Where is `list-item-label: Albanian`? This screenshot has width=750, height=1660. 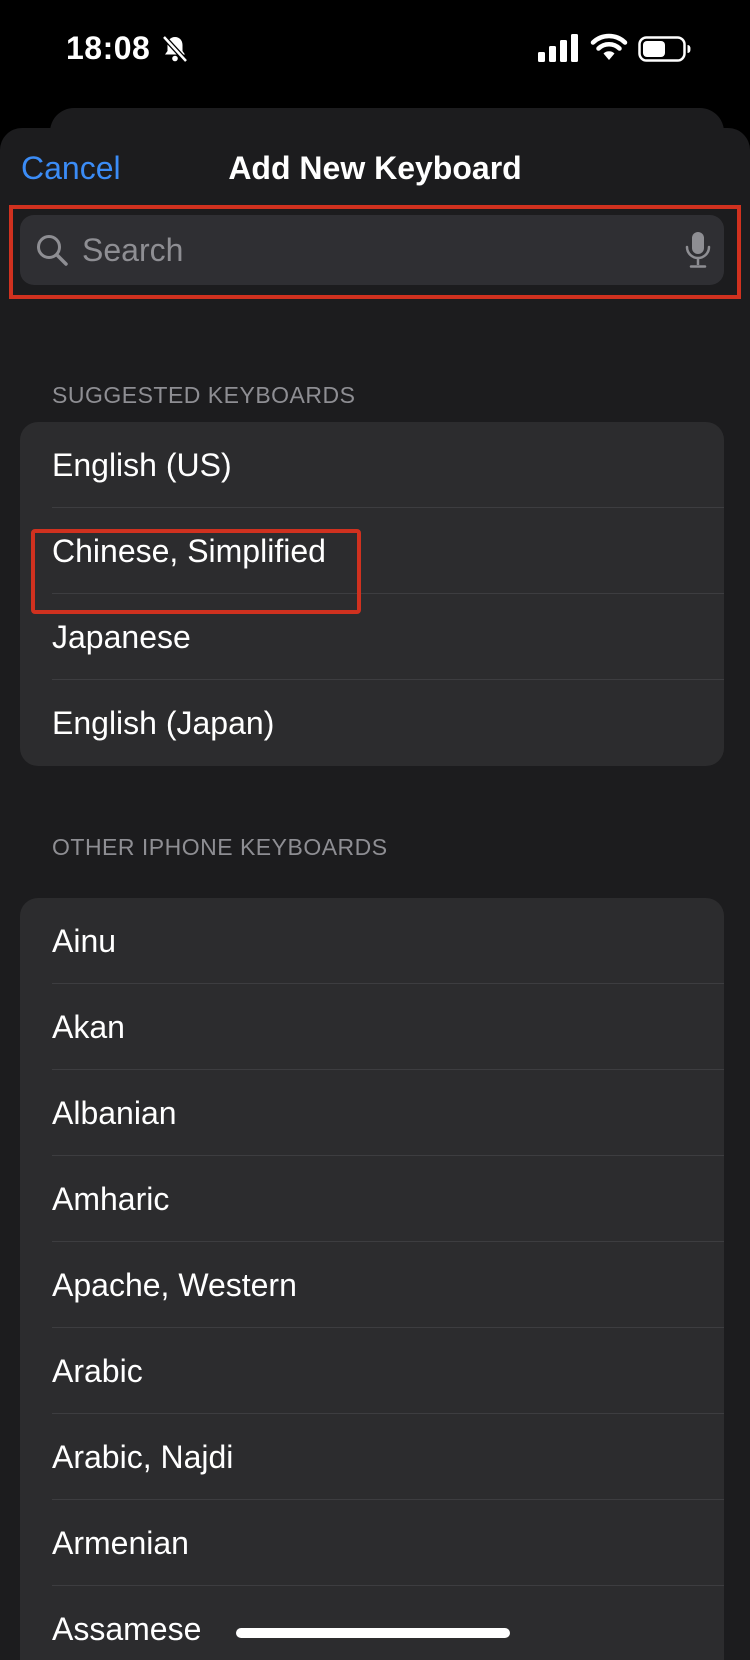
list-item-label: Albanian is located at coordinates (114, 1113).